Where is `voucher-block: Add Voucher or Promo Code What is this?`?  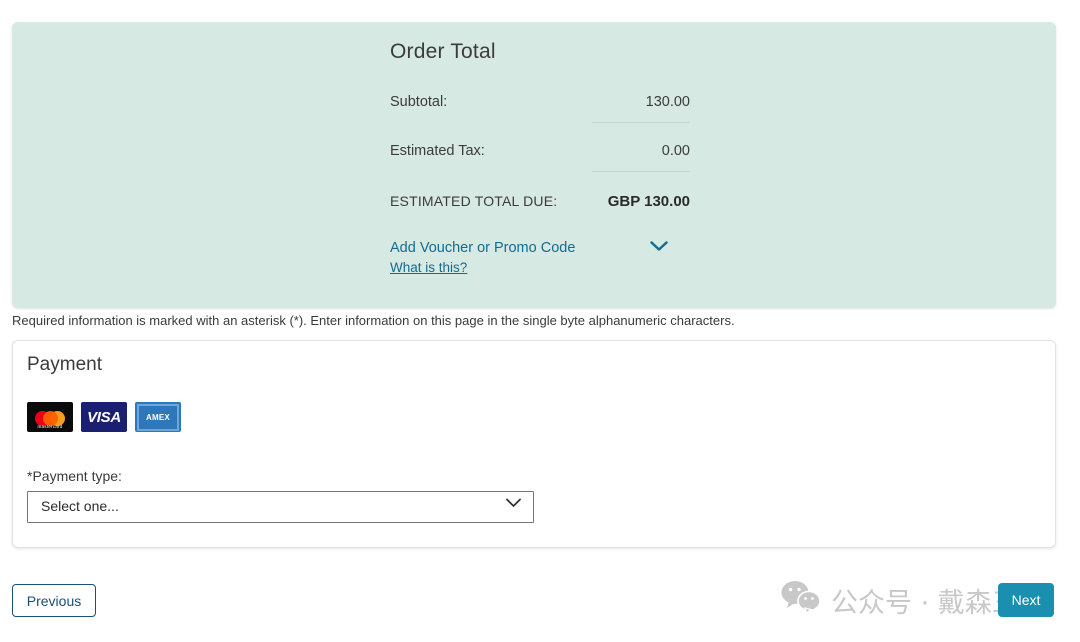
voucher-block: Add Voucher or Promo Code What is this? is located at coordinates (535, 257).